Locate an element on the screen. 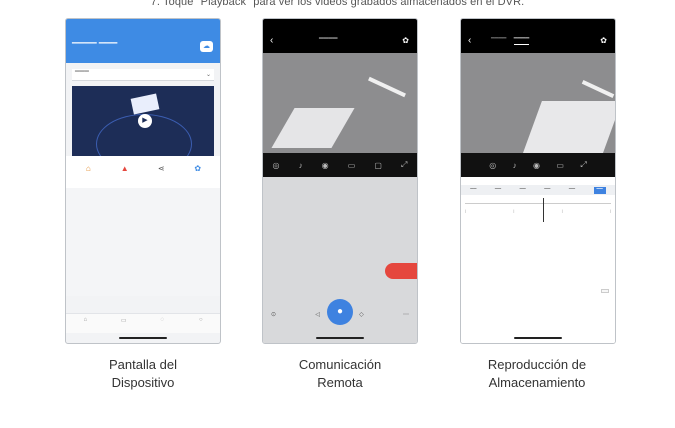 The height and width of the screenshot is (428, 675). tab-cloud: ▔▔▔▔ is located at coordinates (498, 41).